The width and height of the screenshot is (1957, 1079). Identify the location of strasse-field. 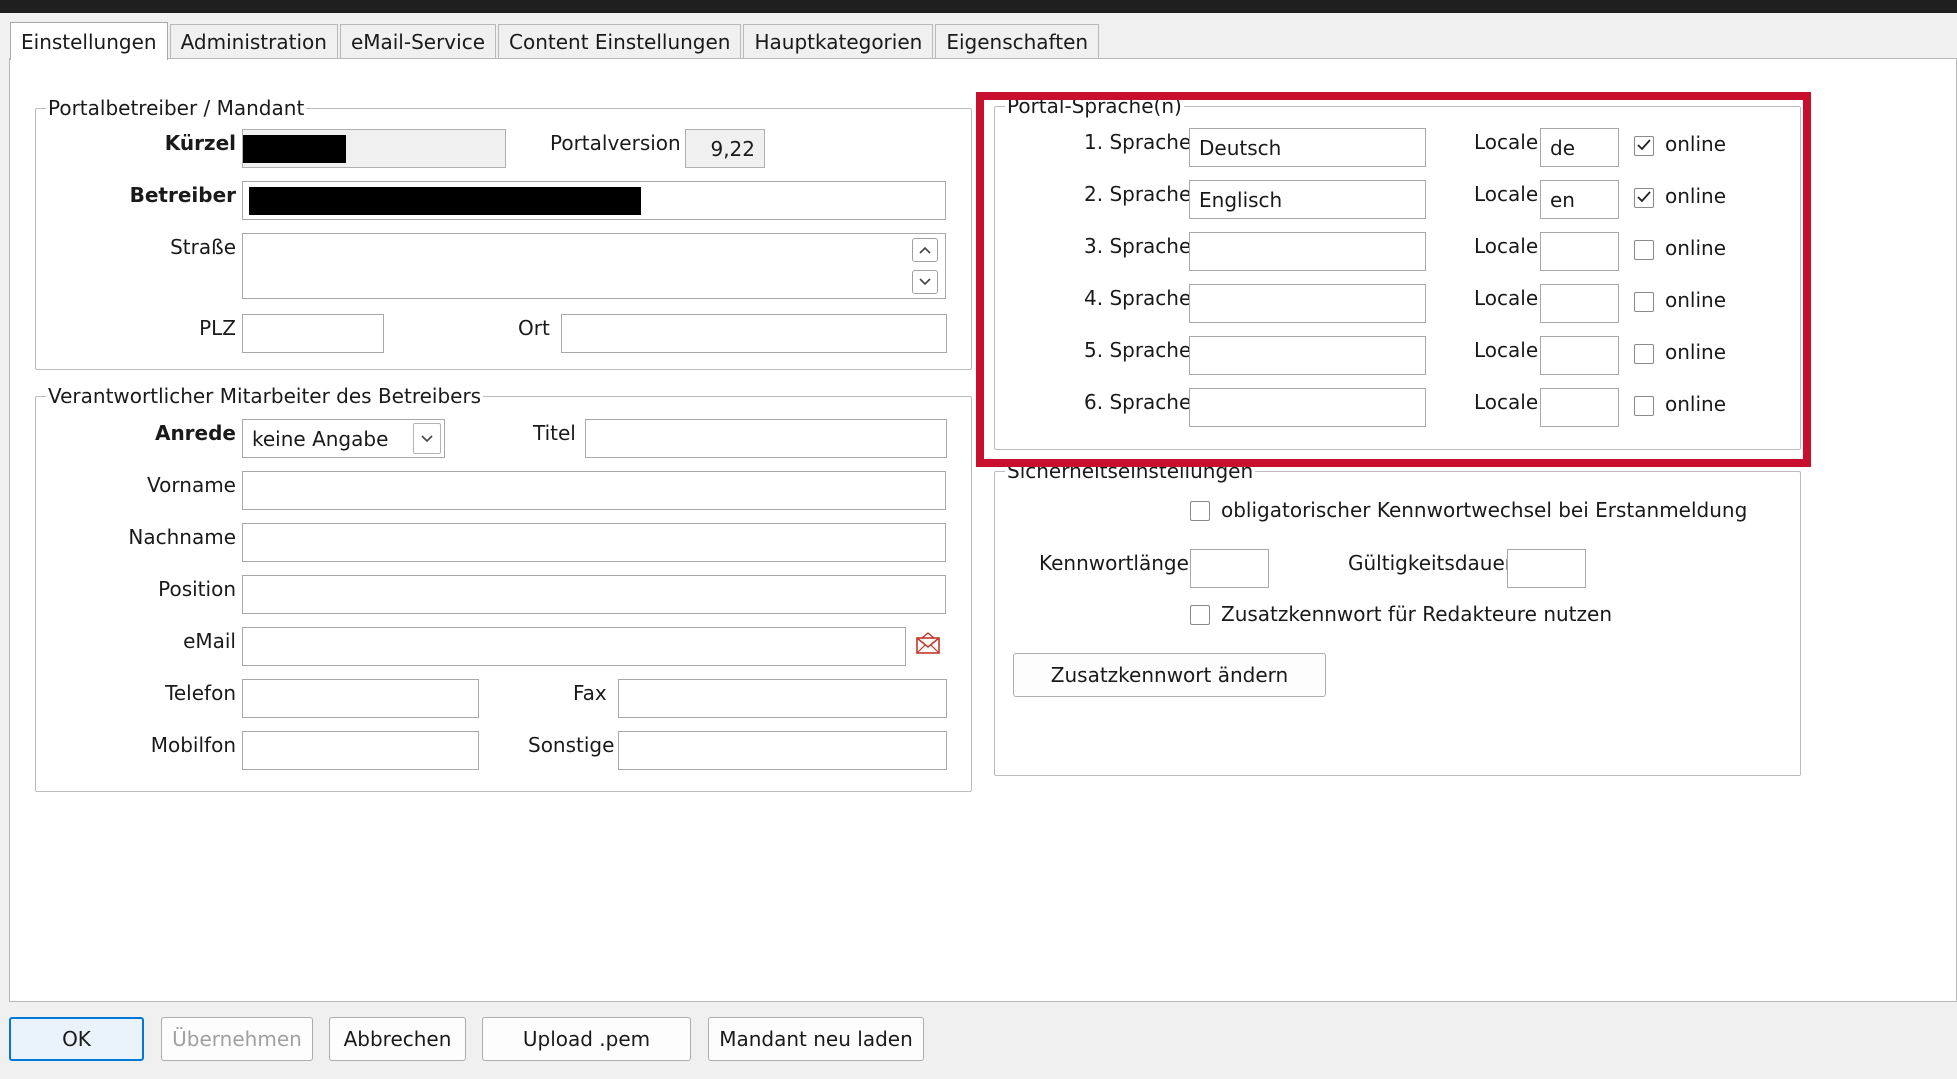
(594, 266).